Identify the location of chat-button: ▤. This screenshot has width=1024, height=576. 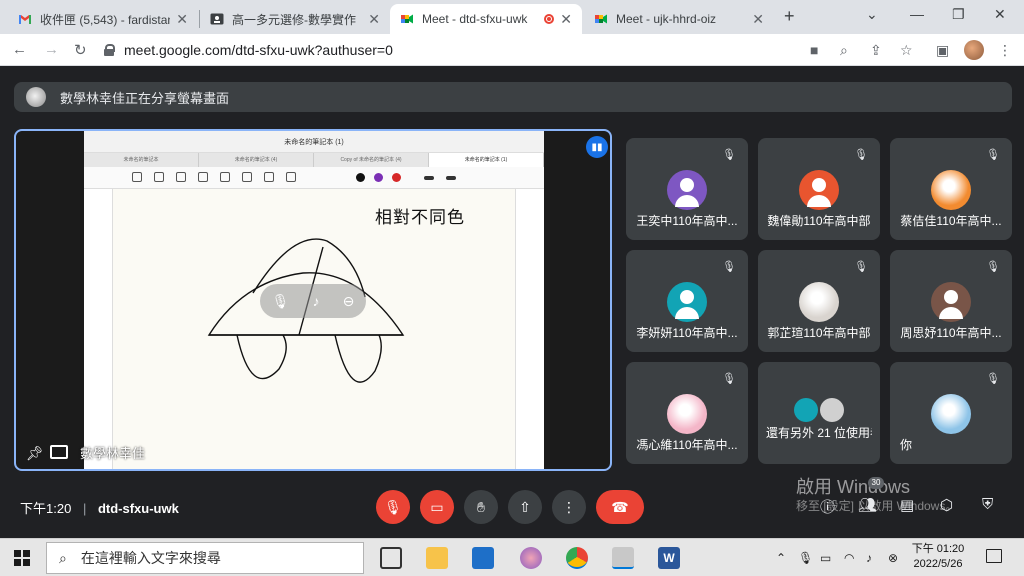
(907, 505).